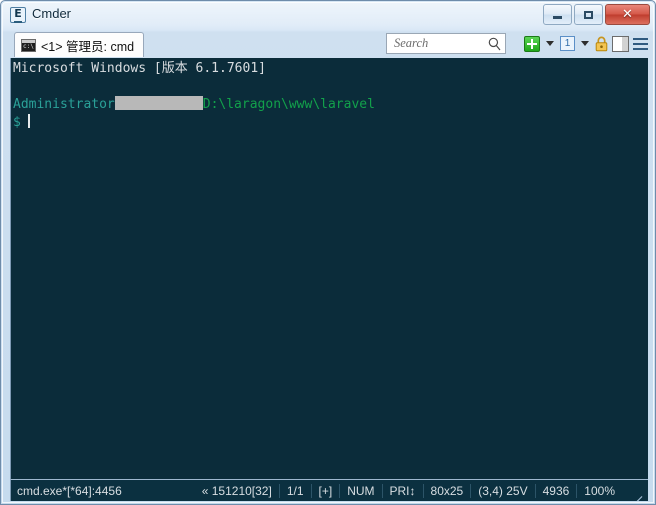 This screenshot has width=656, height=505. What do you see at coordinates (288, 104) in the screenshot?
I see `prompt-path: D:\laragon\www\laravel` at bounding box center [288, 104].